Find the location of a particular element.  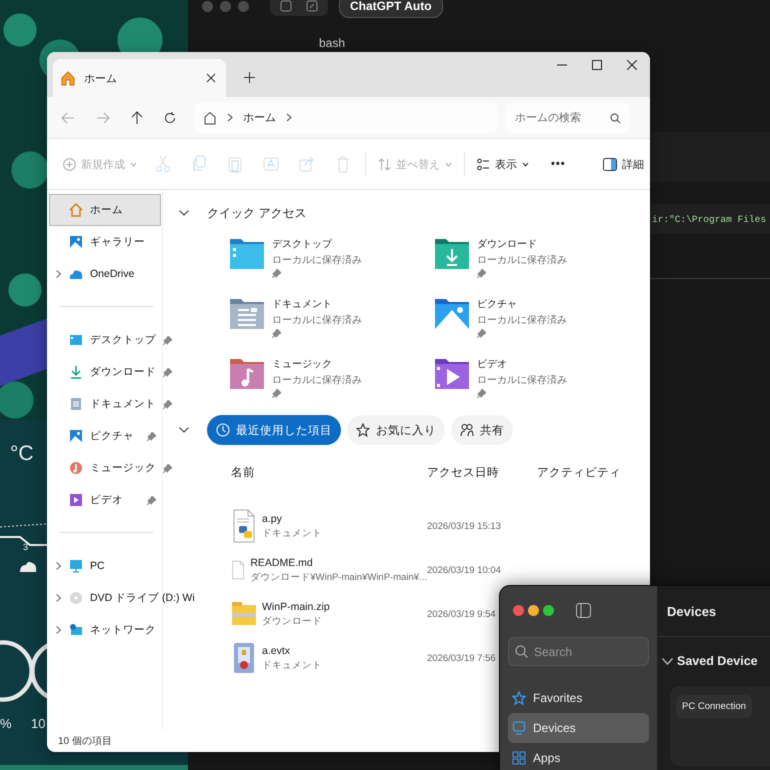

refresh-icon is located at coordinates (170, 118).